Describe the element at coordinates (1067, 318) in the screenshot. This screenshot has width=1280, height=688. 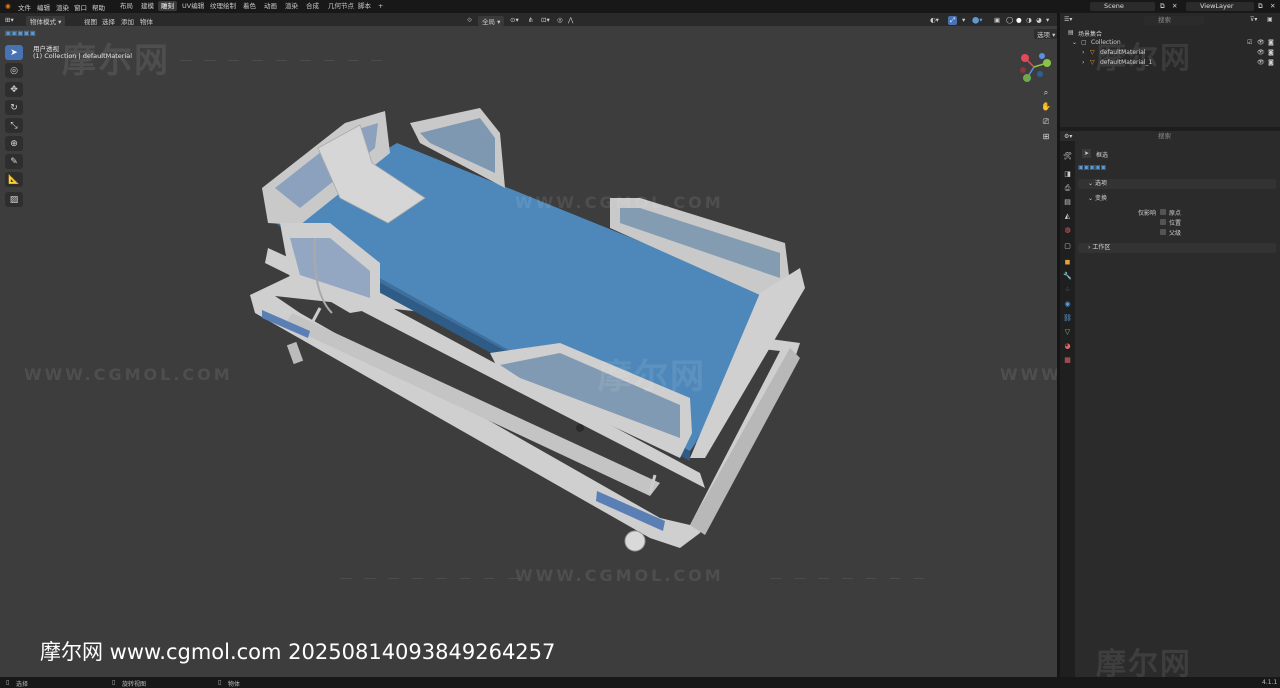
I see `constraints-tab-icon: ⛓` at that location.